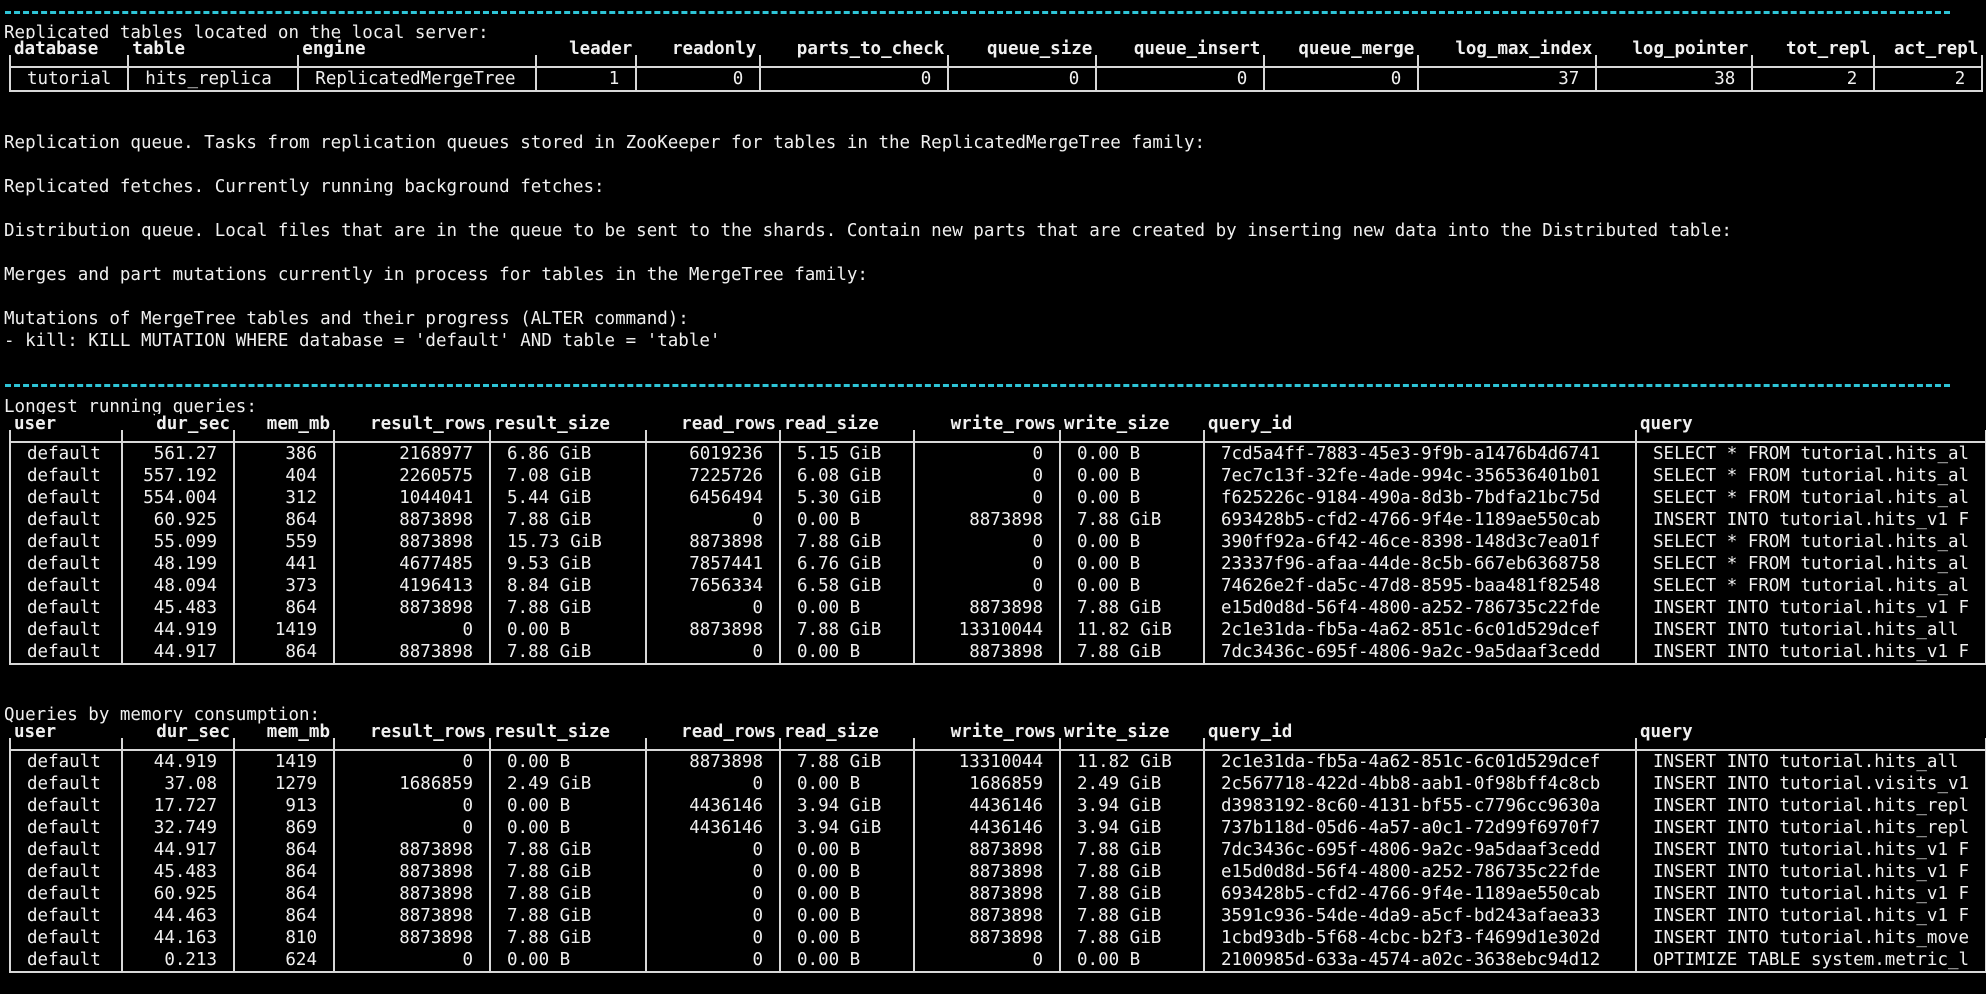 This screenshot has height=994, width=1986. Describe the element at coordinates (35, 424) in the screenshot. I see `column-header-label: user` at that location.